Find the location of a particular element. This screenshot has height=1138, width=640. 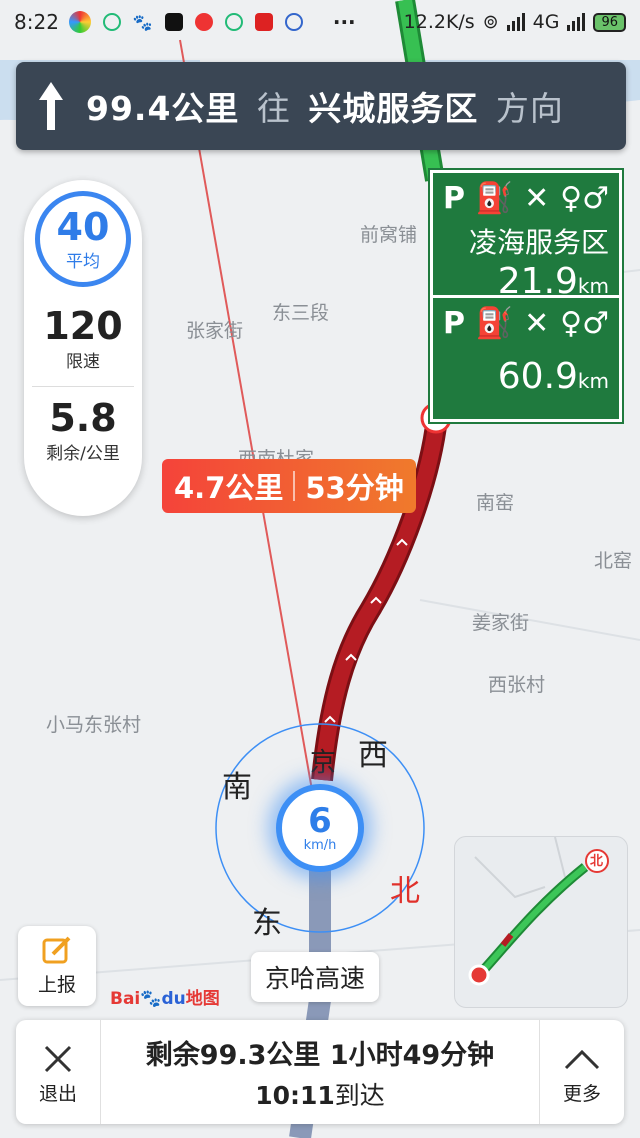

congestion-time: 53分钟 is located at coordinates (354, 488).